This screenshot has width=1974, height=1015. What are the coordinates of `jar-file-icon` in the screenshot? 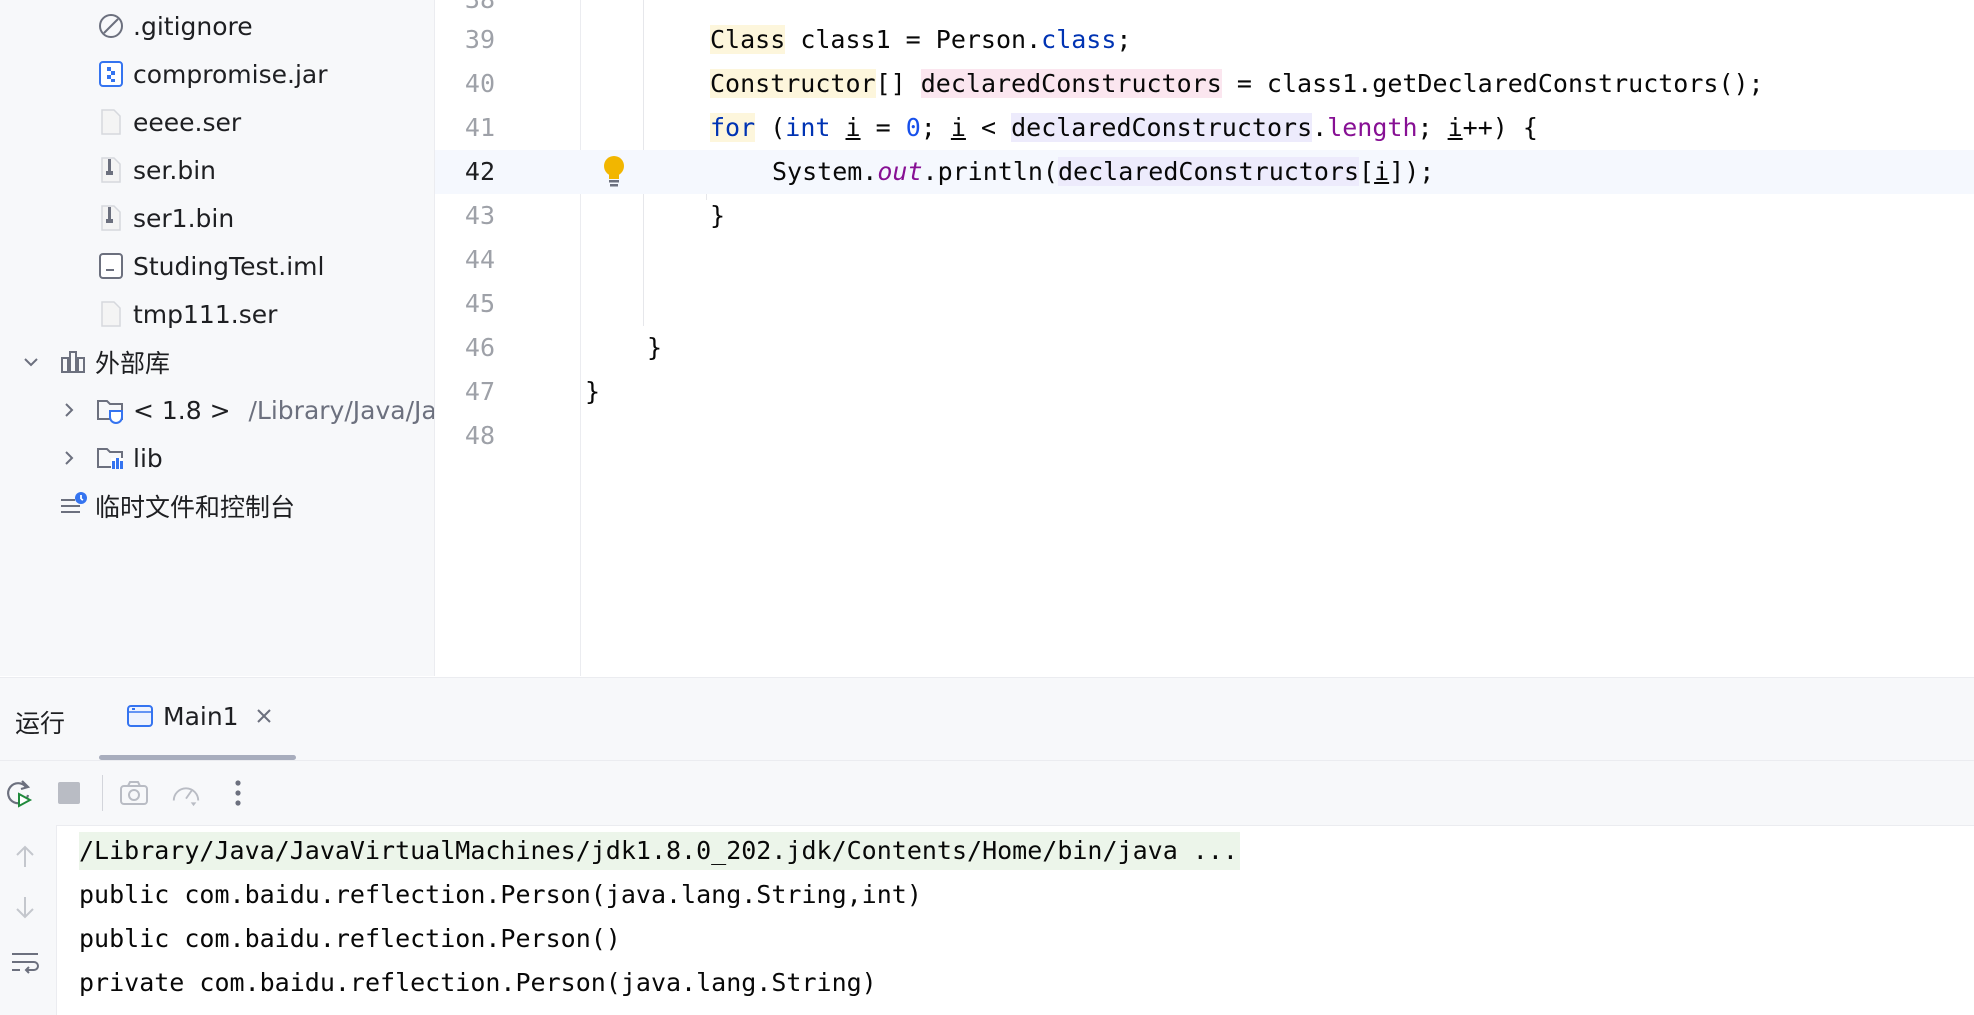 It's located at (111, 74).